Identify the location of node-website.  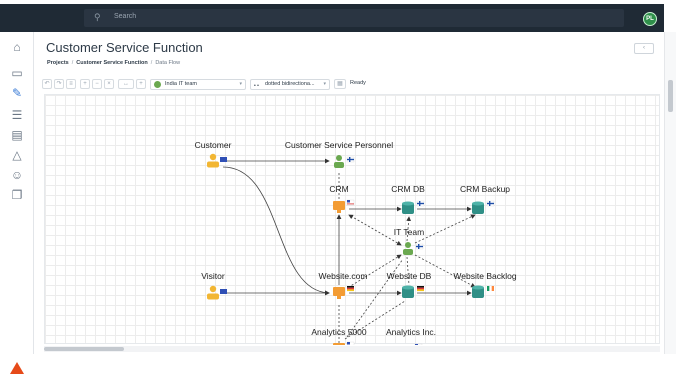
(343, 292).